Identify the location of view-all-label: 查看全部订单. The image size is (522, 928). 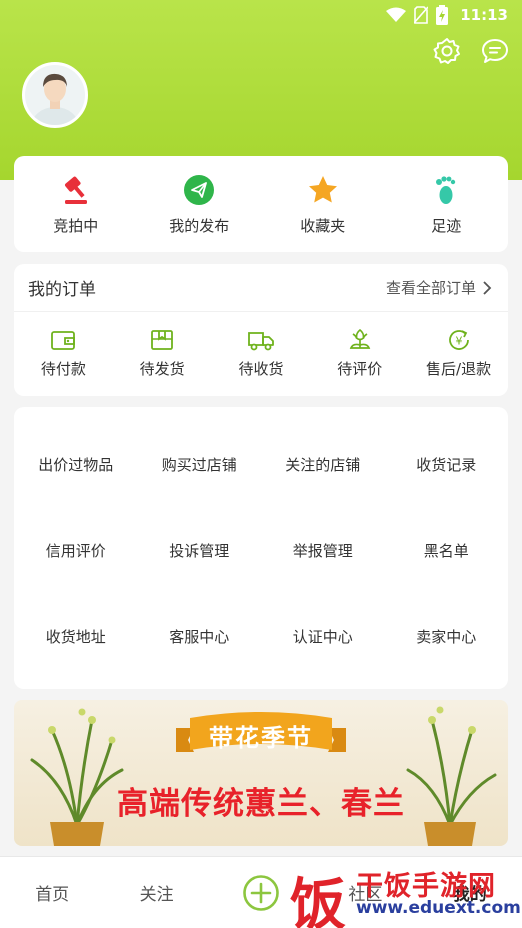
(430, 288).